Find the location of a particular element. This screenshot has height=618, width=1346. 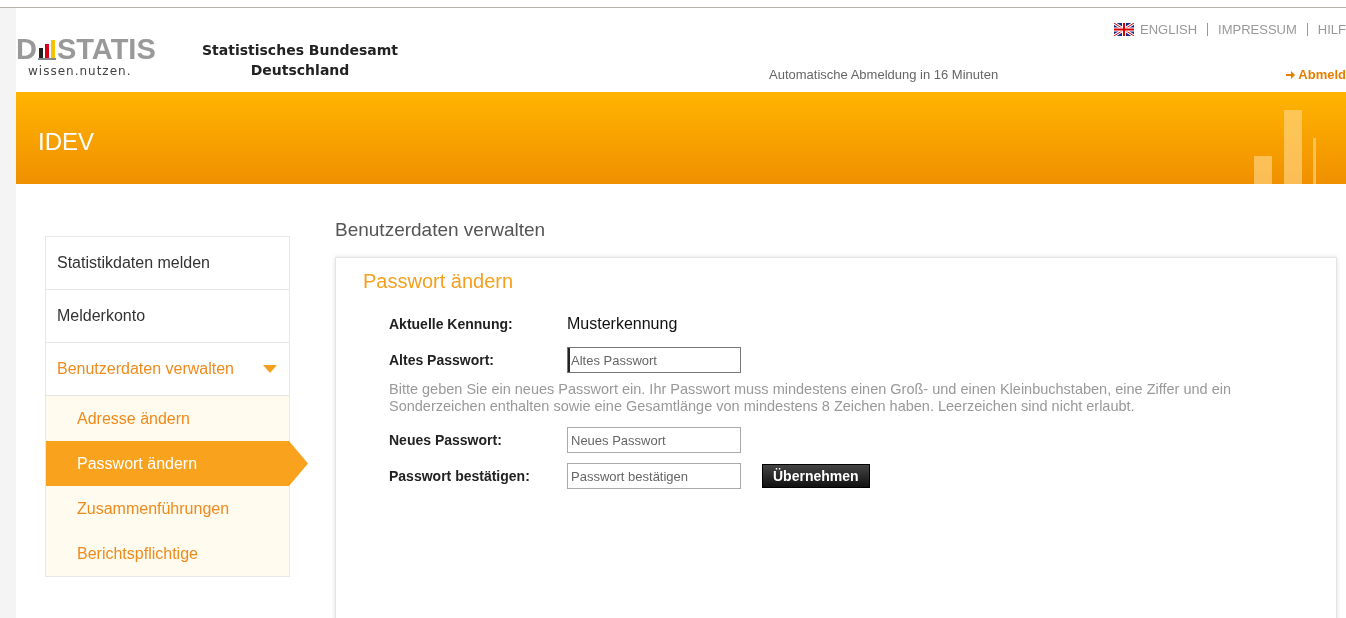

password-field: Altes Passwort is located at coordinates (654, 360).